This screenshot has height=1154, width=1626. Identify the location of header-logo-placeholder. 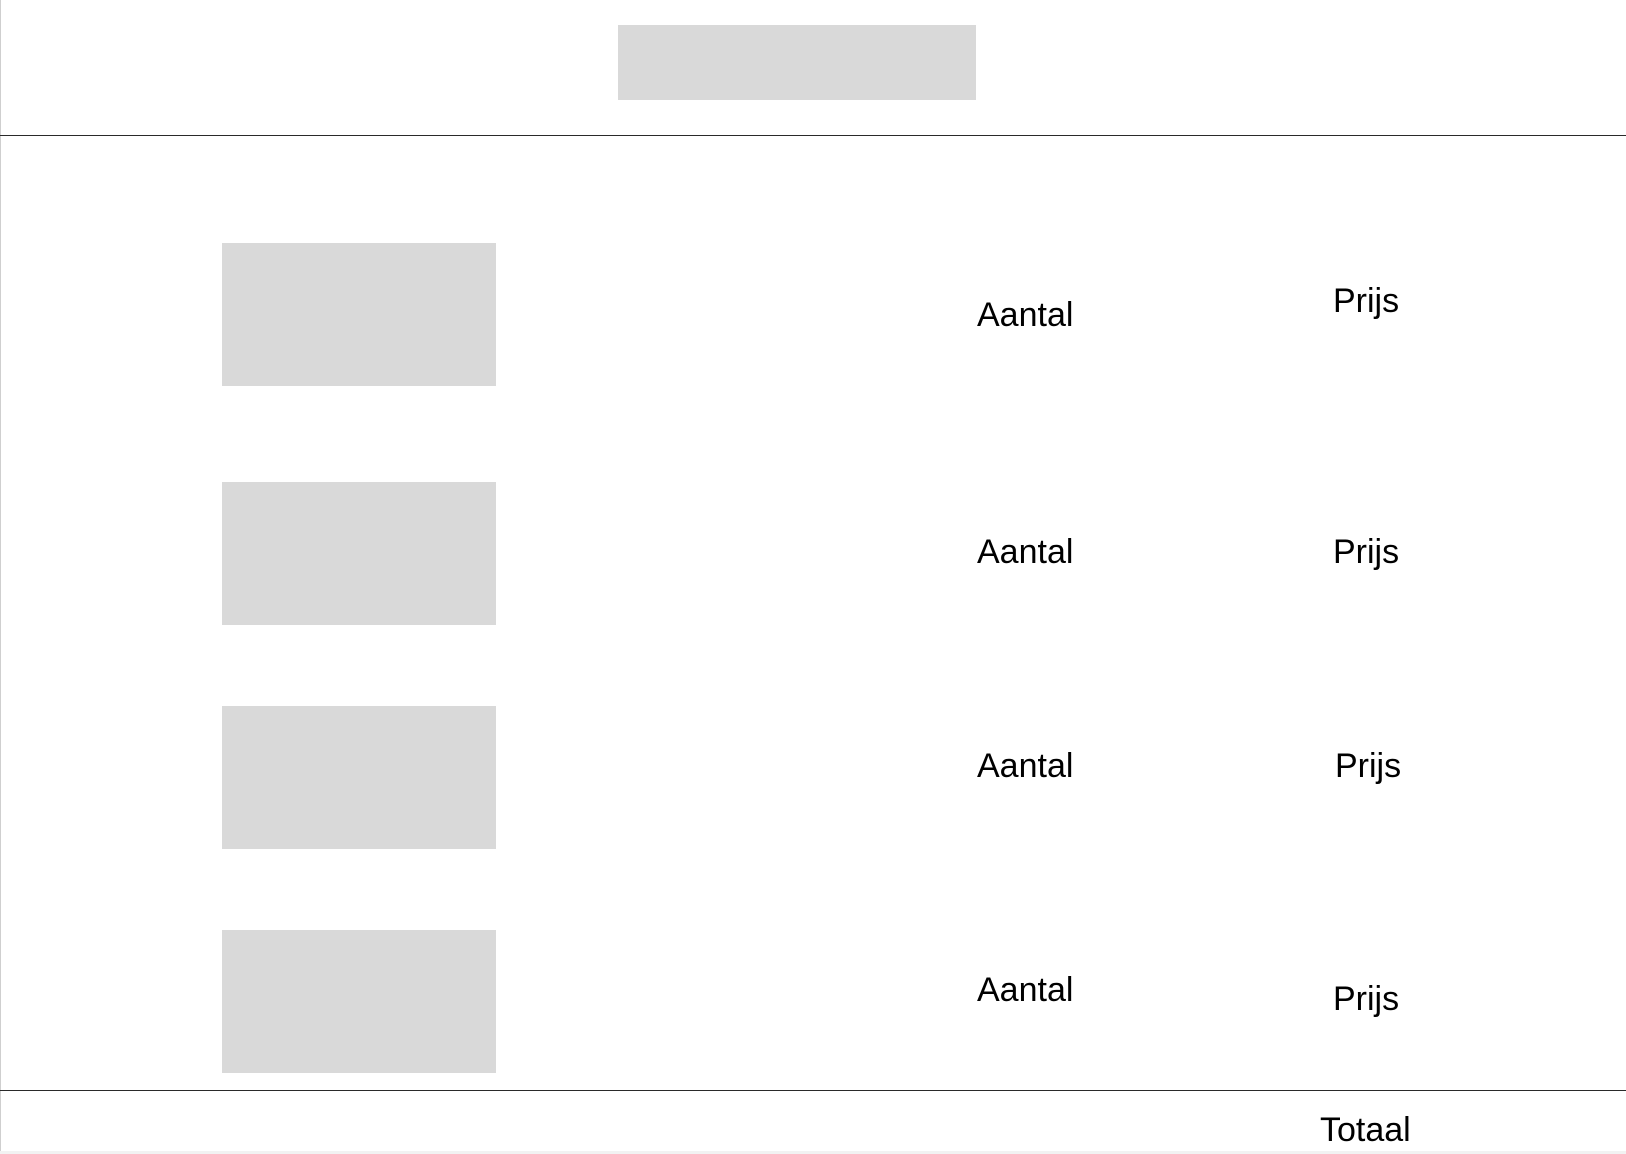
(797, 62).